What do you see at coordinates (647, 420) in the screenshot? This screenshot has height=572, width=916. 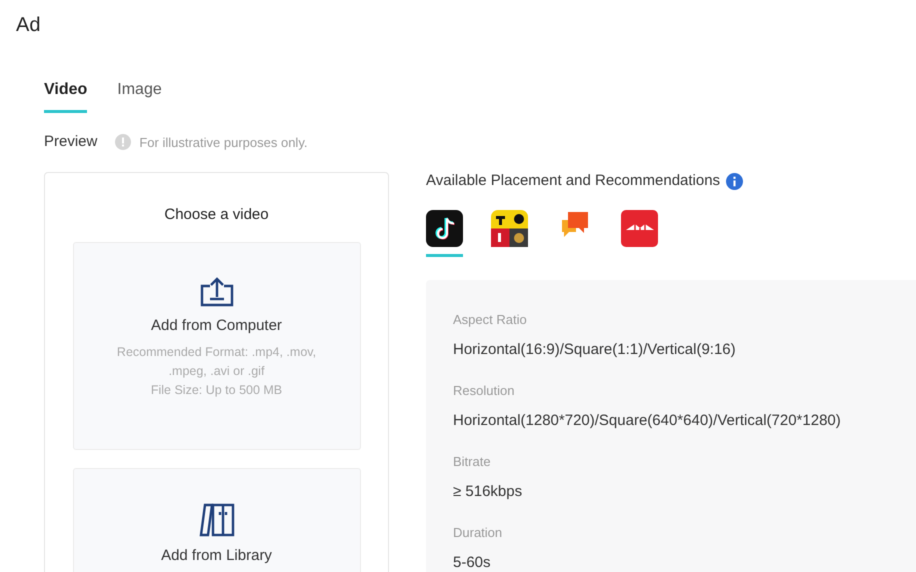 I see `spec-value: Horizontal(1280*720)/Square(640*640)/Vertical(720*1280)` at bounding box center [647, 420].